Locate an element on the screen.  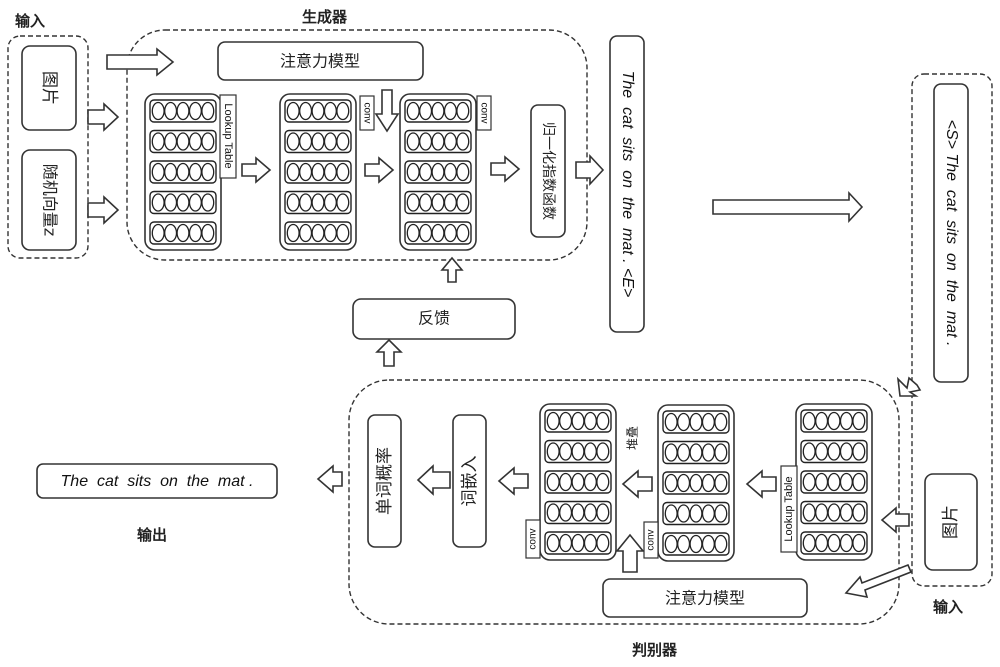
arrow-image-to-generator-icon is located at coordinates (103, 117).